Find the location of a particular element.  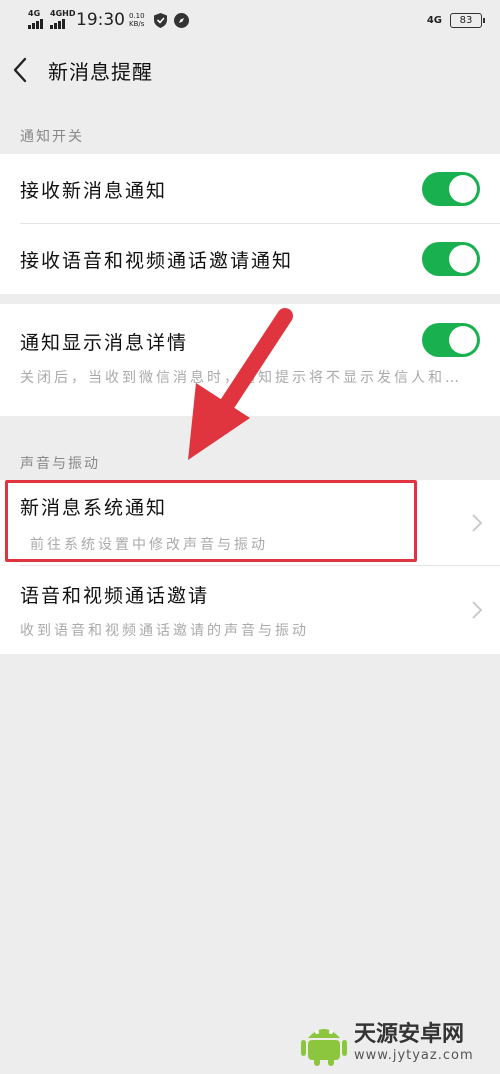

shield-icon is located at coordinates (160, 20).